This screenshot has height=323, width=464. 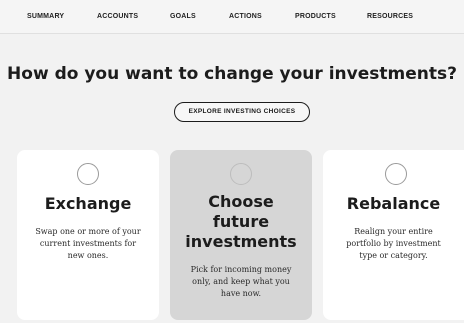 I want to click on card-description-line: current investments for, so click(x=88, y=243).